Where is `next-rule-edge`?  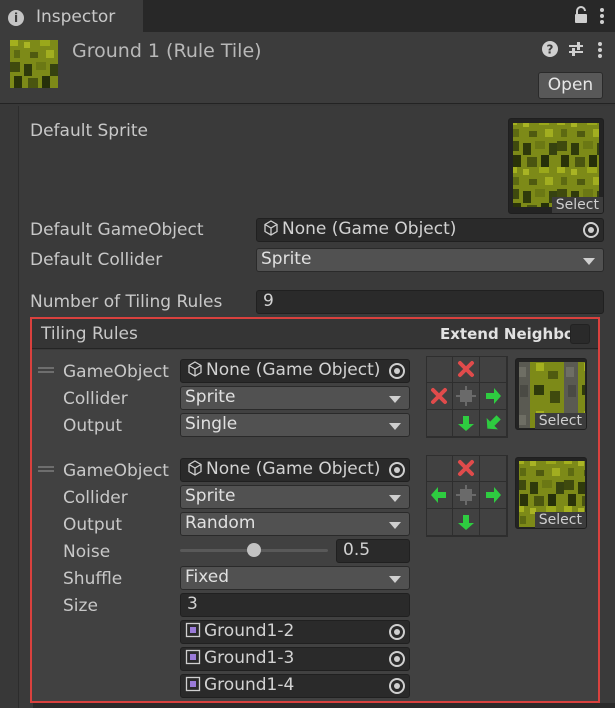 next-rule-edge is located at coordinates (324, 705).